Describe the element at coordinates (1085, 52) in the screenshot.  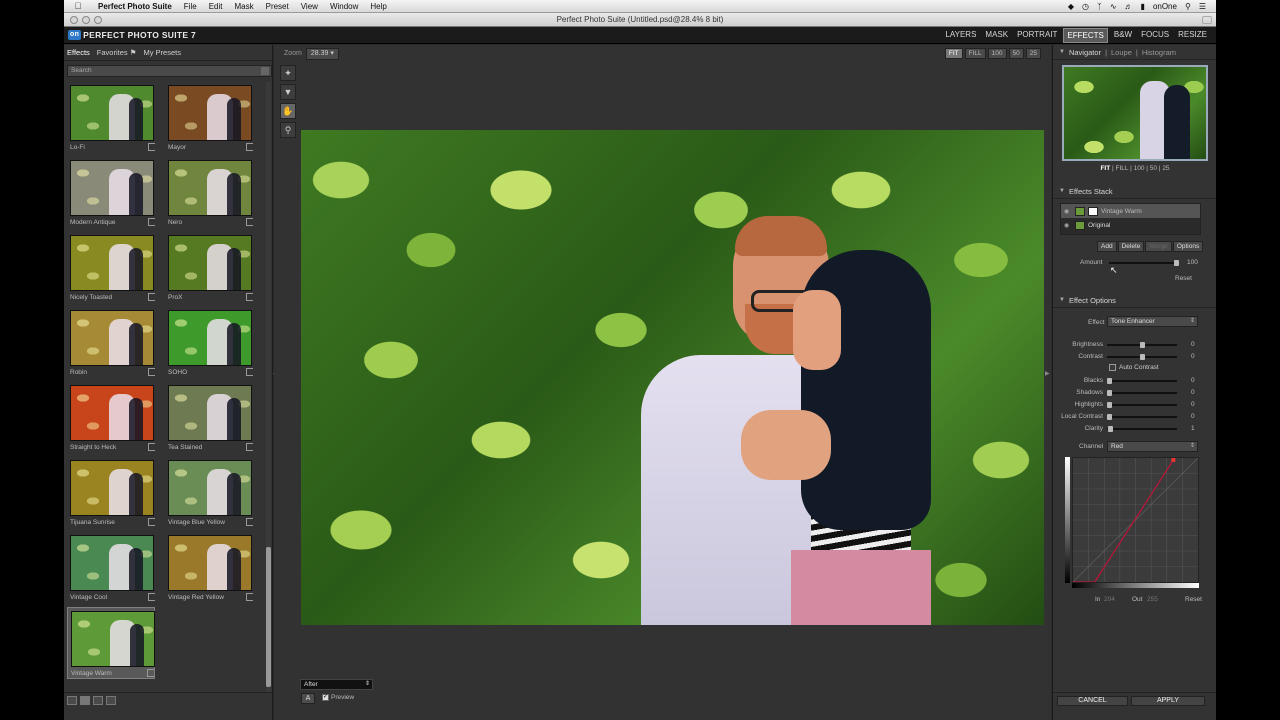
I see `tab-navigator: Navigator` at that location.